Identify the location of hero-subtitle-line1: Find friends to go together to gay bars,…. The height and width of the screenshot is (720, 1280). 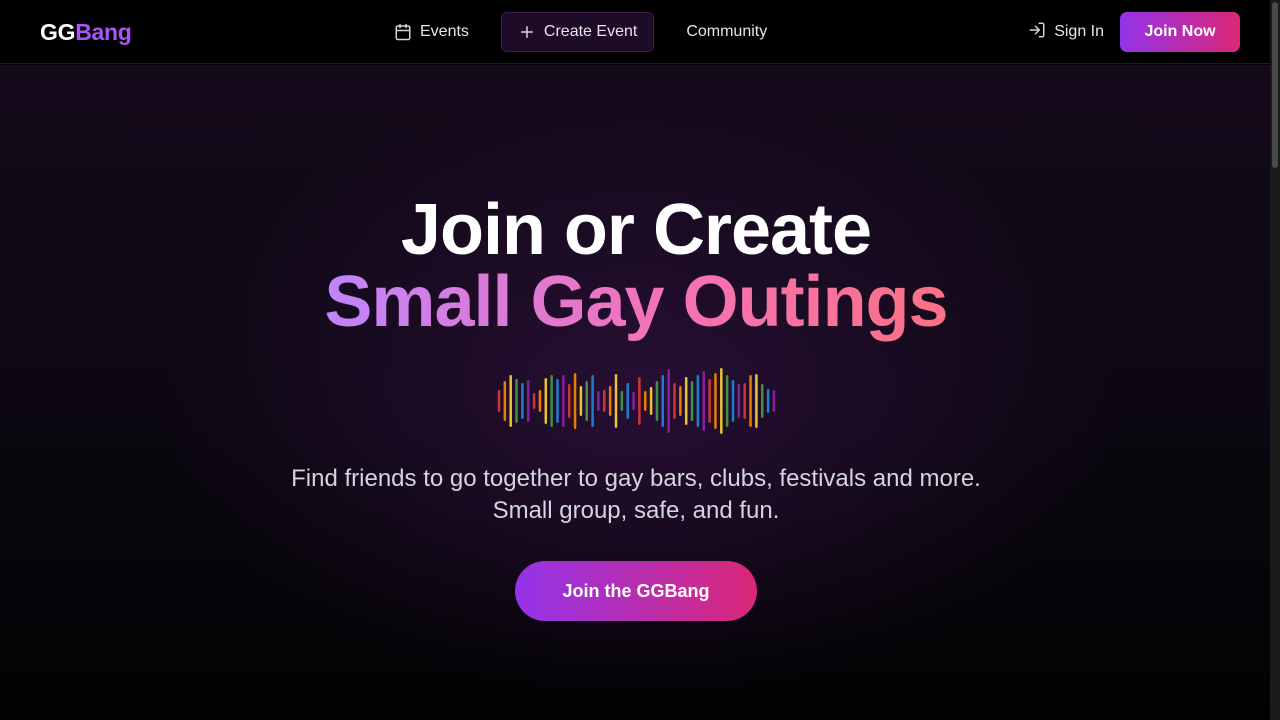
(636, 478).